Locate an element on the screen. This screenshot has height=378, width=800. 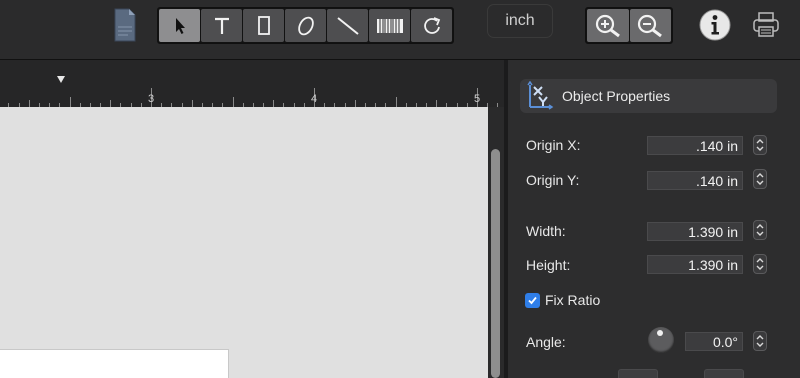
height-field is located at coordinates (695, 264).